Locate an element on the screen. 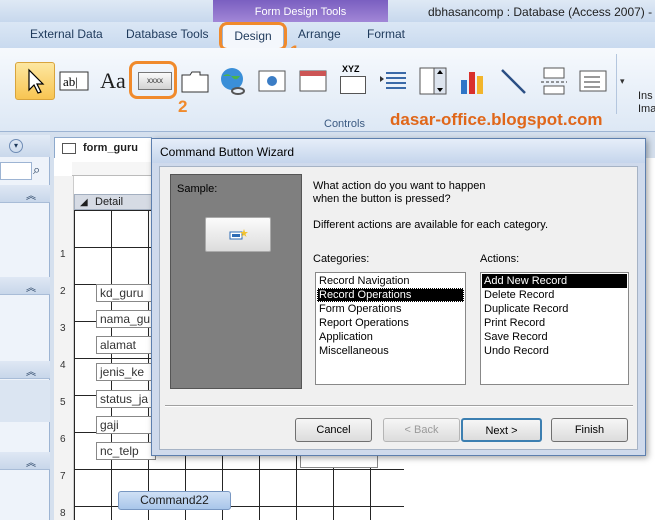  gallery-scroll: ▾ is located at coordinates (622, 84).